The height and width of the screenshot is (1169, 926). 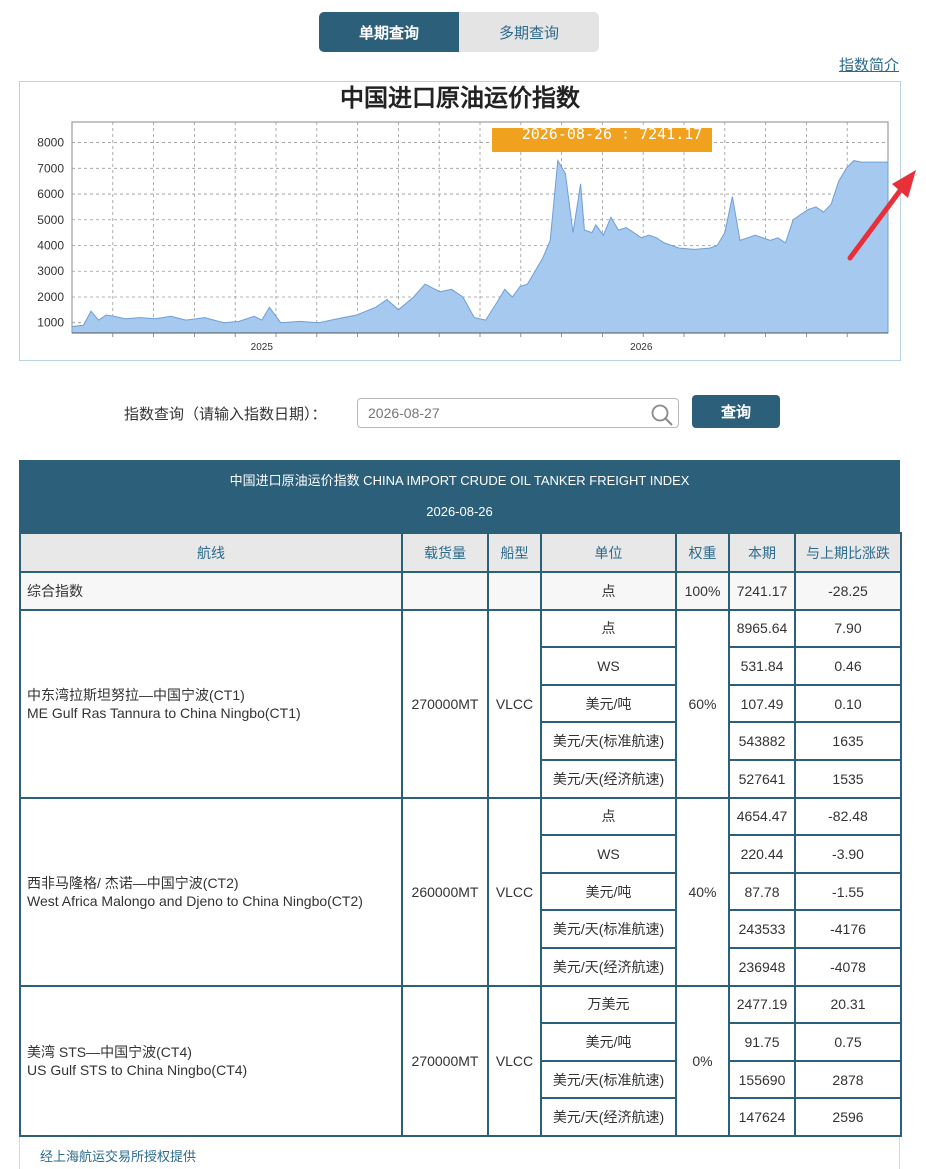 I want to click on composite-cargo, so click(x=445, y=591).